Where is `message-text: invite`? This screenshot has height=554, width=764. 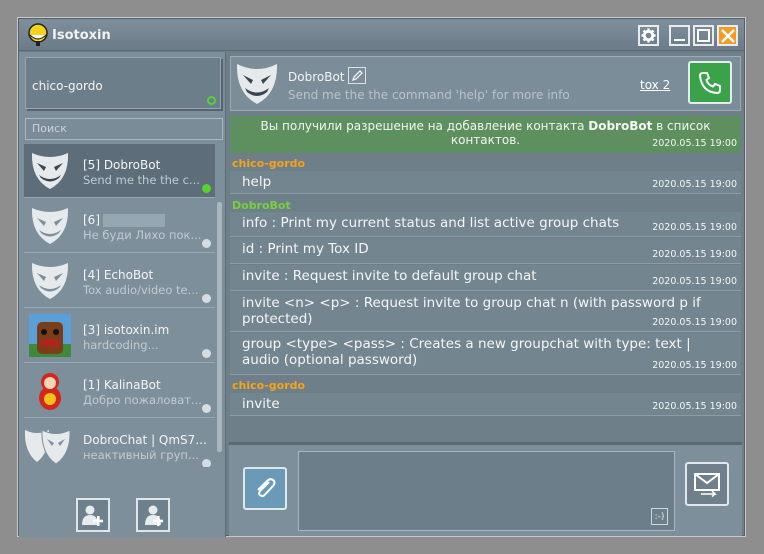
message-text: invite is located at coordinates (261, 404).